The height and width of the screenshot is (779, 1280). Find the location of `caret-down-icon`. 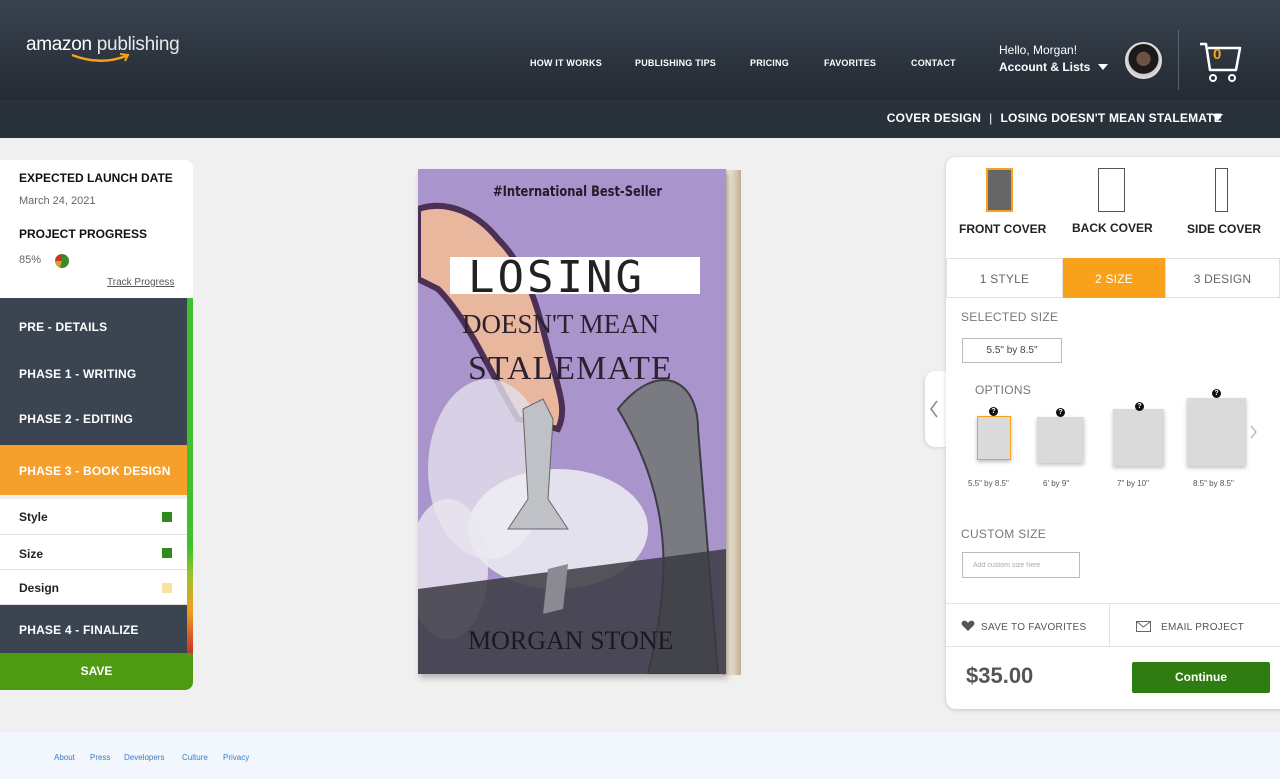

caret-down-icon is located at coordinates (1102, 67).